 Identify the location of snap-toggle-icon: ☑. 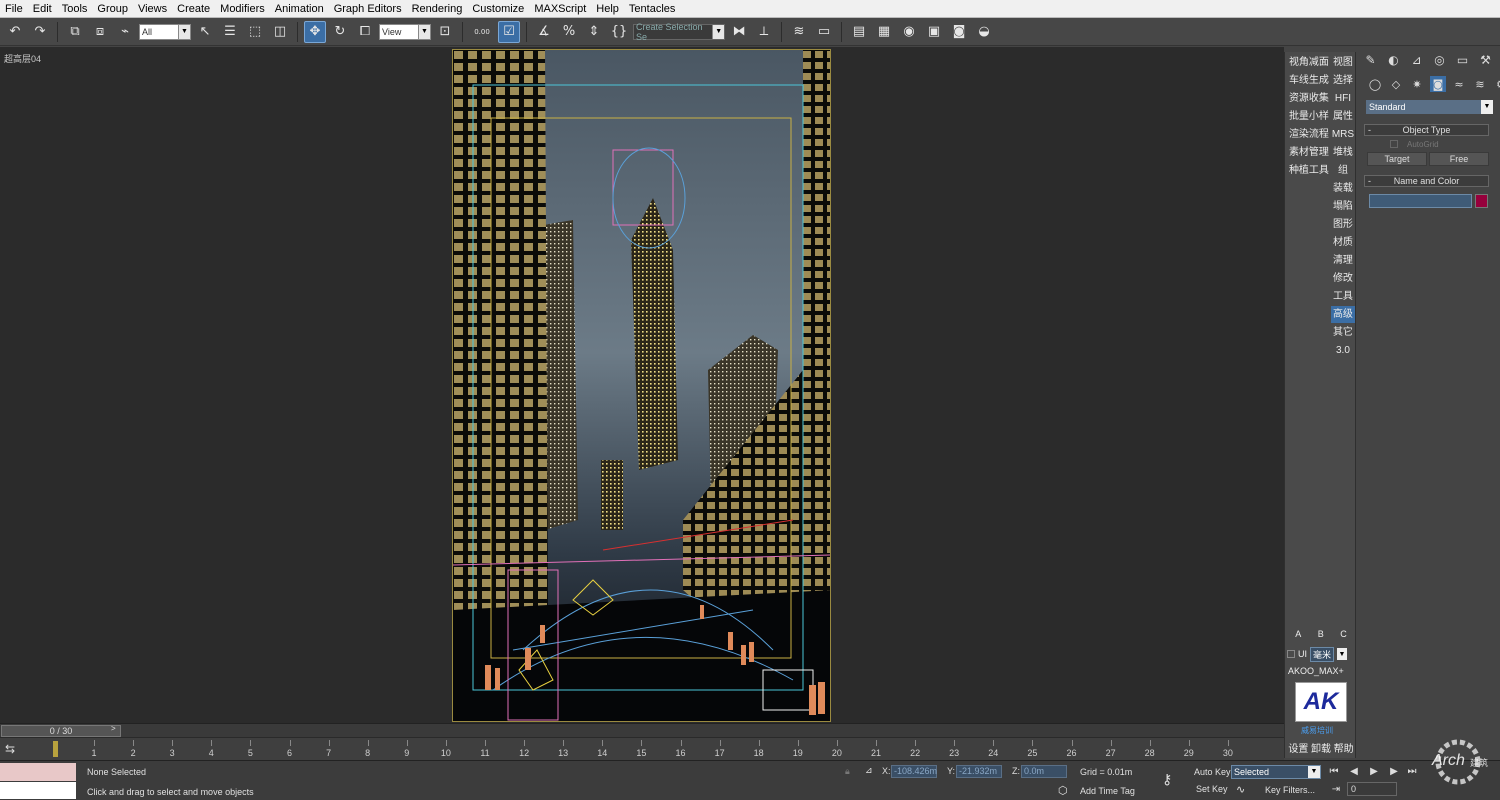
(509, 31).